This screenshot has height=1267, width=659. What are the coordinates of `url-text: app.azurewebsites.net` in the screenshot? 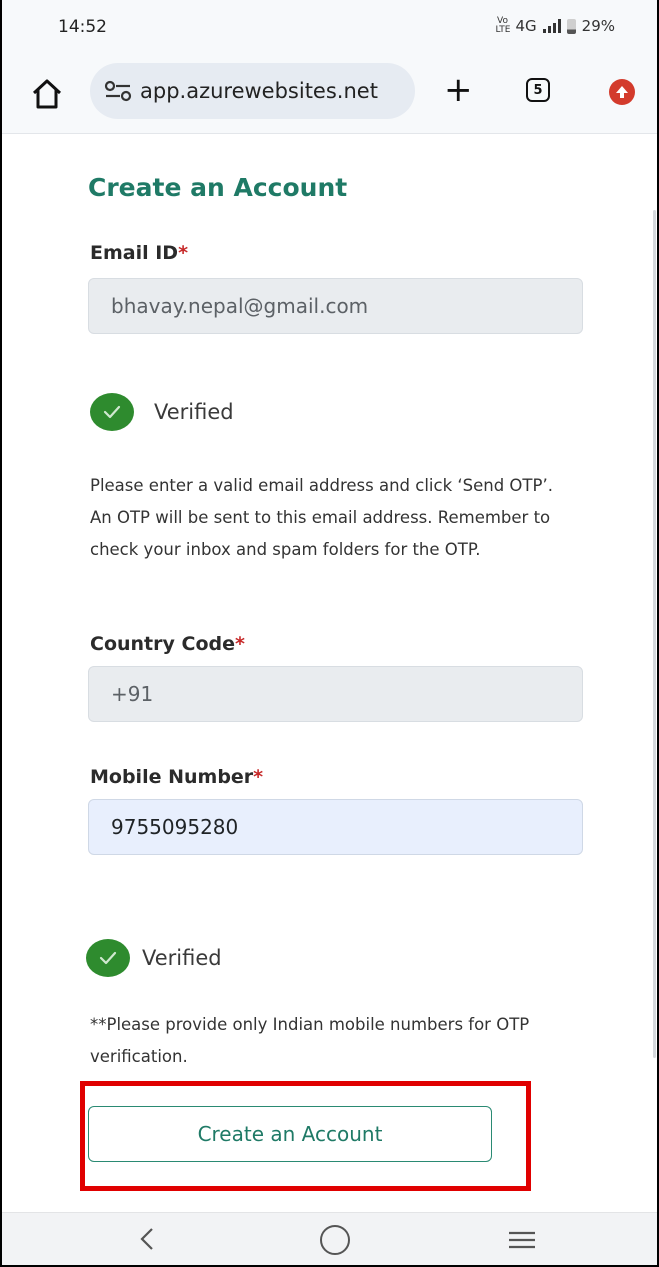 It's located at (259, 91).